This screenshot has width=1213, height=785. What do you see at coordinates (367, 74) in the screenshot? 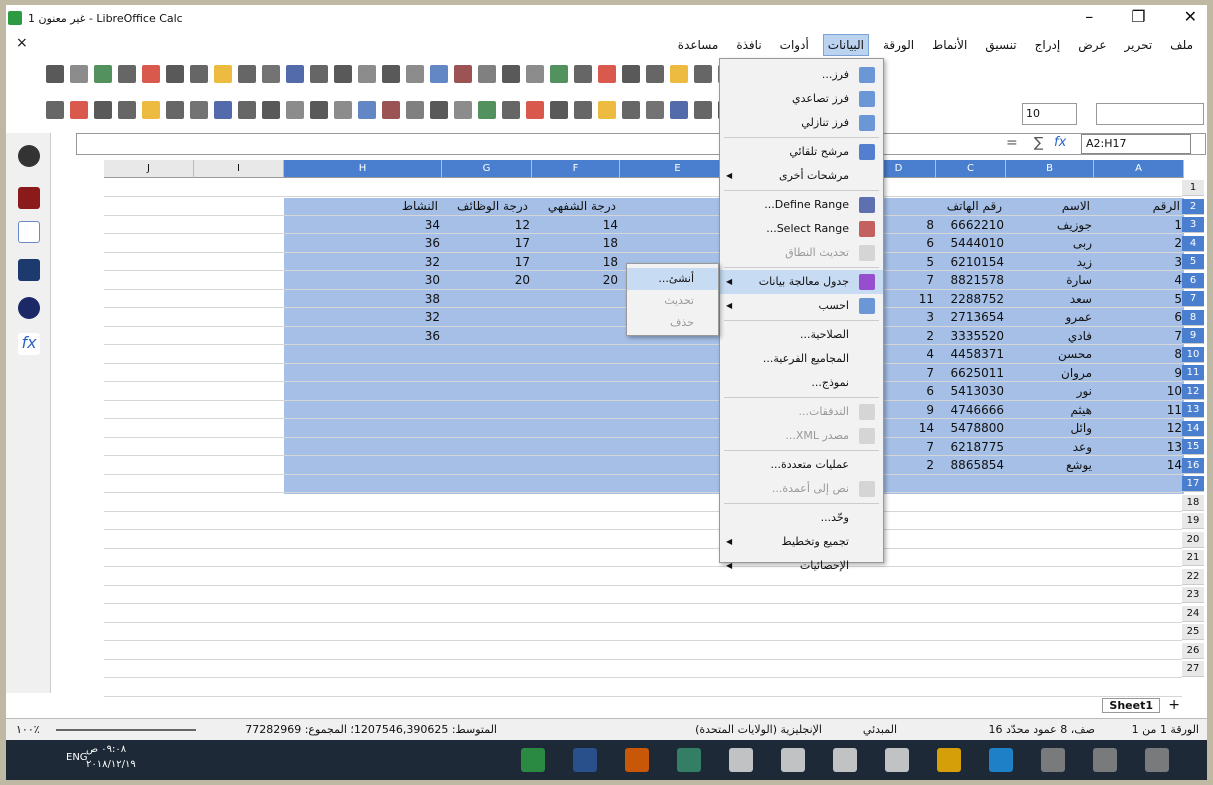
I see `tb1-tool-13-icon` at bounding box center [367, 74].